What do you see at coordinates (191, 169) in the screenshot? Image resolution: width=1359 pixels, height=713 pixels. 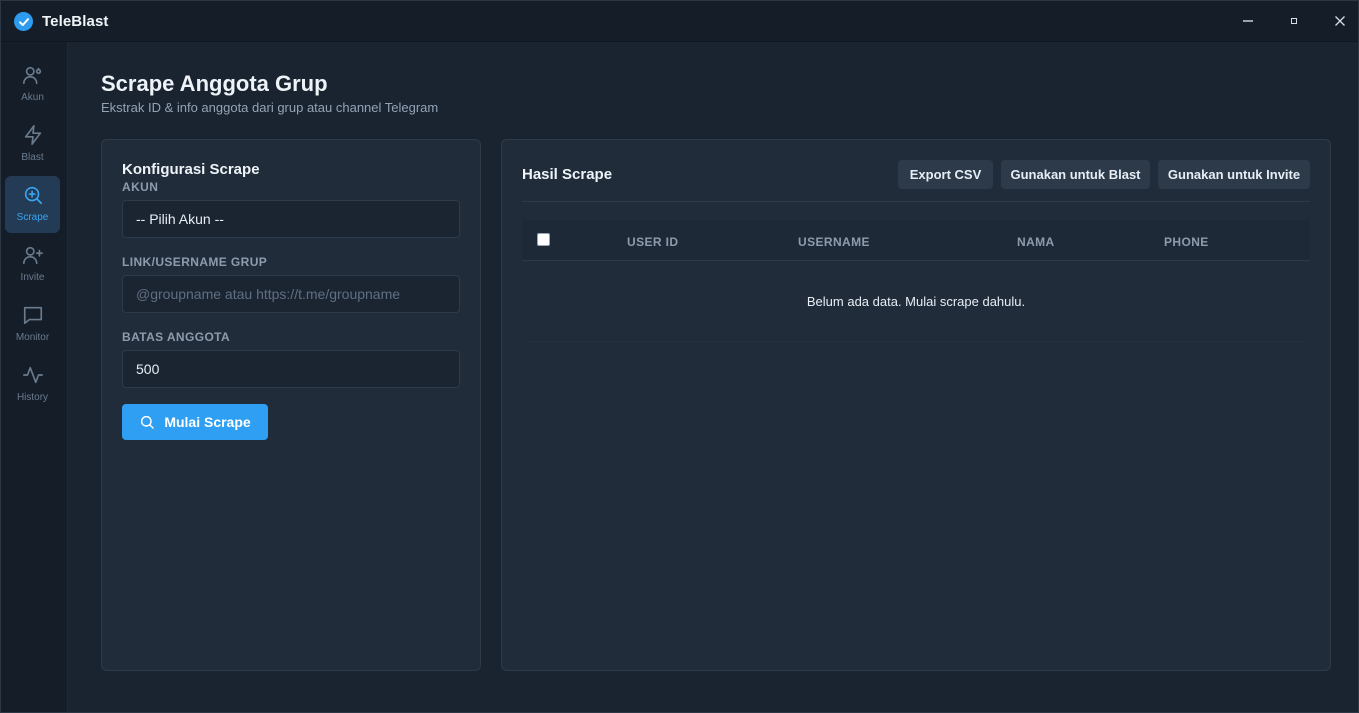 I see `config-panel-title: Konfigurasi Scrape` at bounding box center [191, 169].